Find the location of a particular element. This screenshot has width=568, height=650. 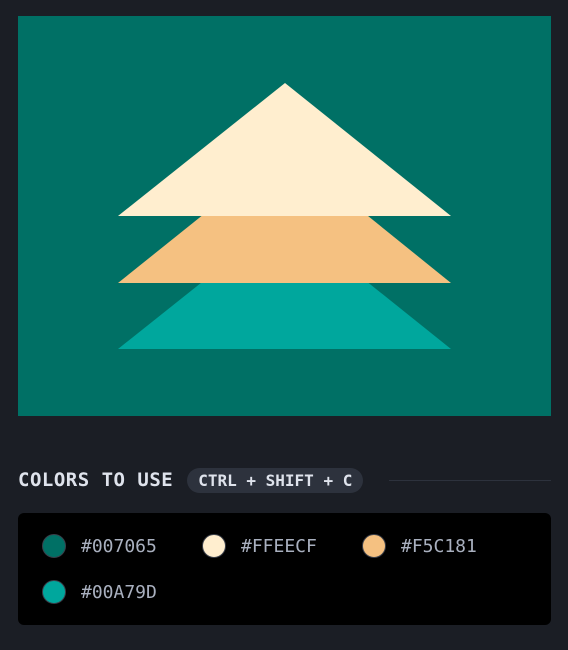

color-swatch-00a79d: #00A79D is located at coordinates (99, 592).